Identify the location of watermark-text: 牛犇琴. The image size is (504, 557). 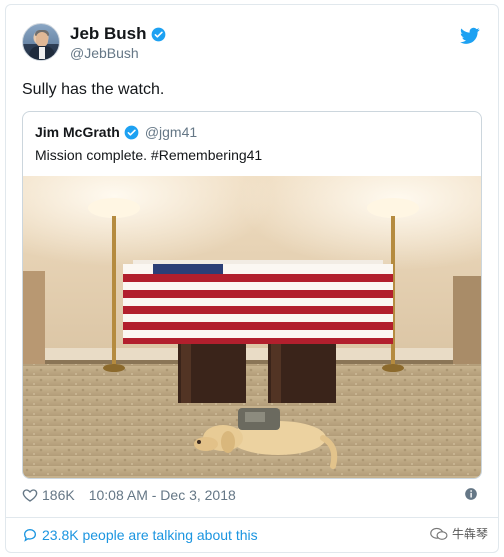
(469, 534).